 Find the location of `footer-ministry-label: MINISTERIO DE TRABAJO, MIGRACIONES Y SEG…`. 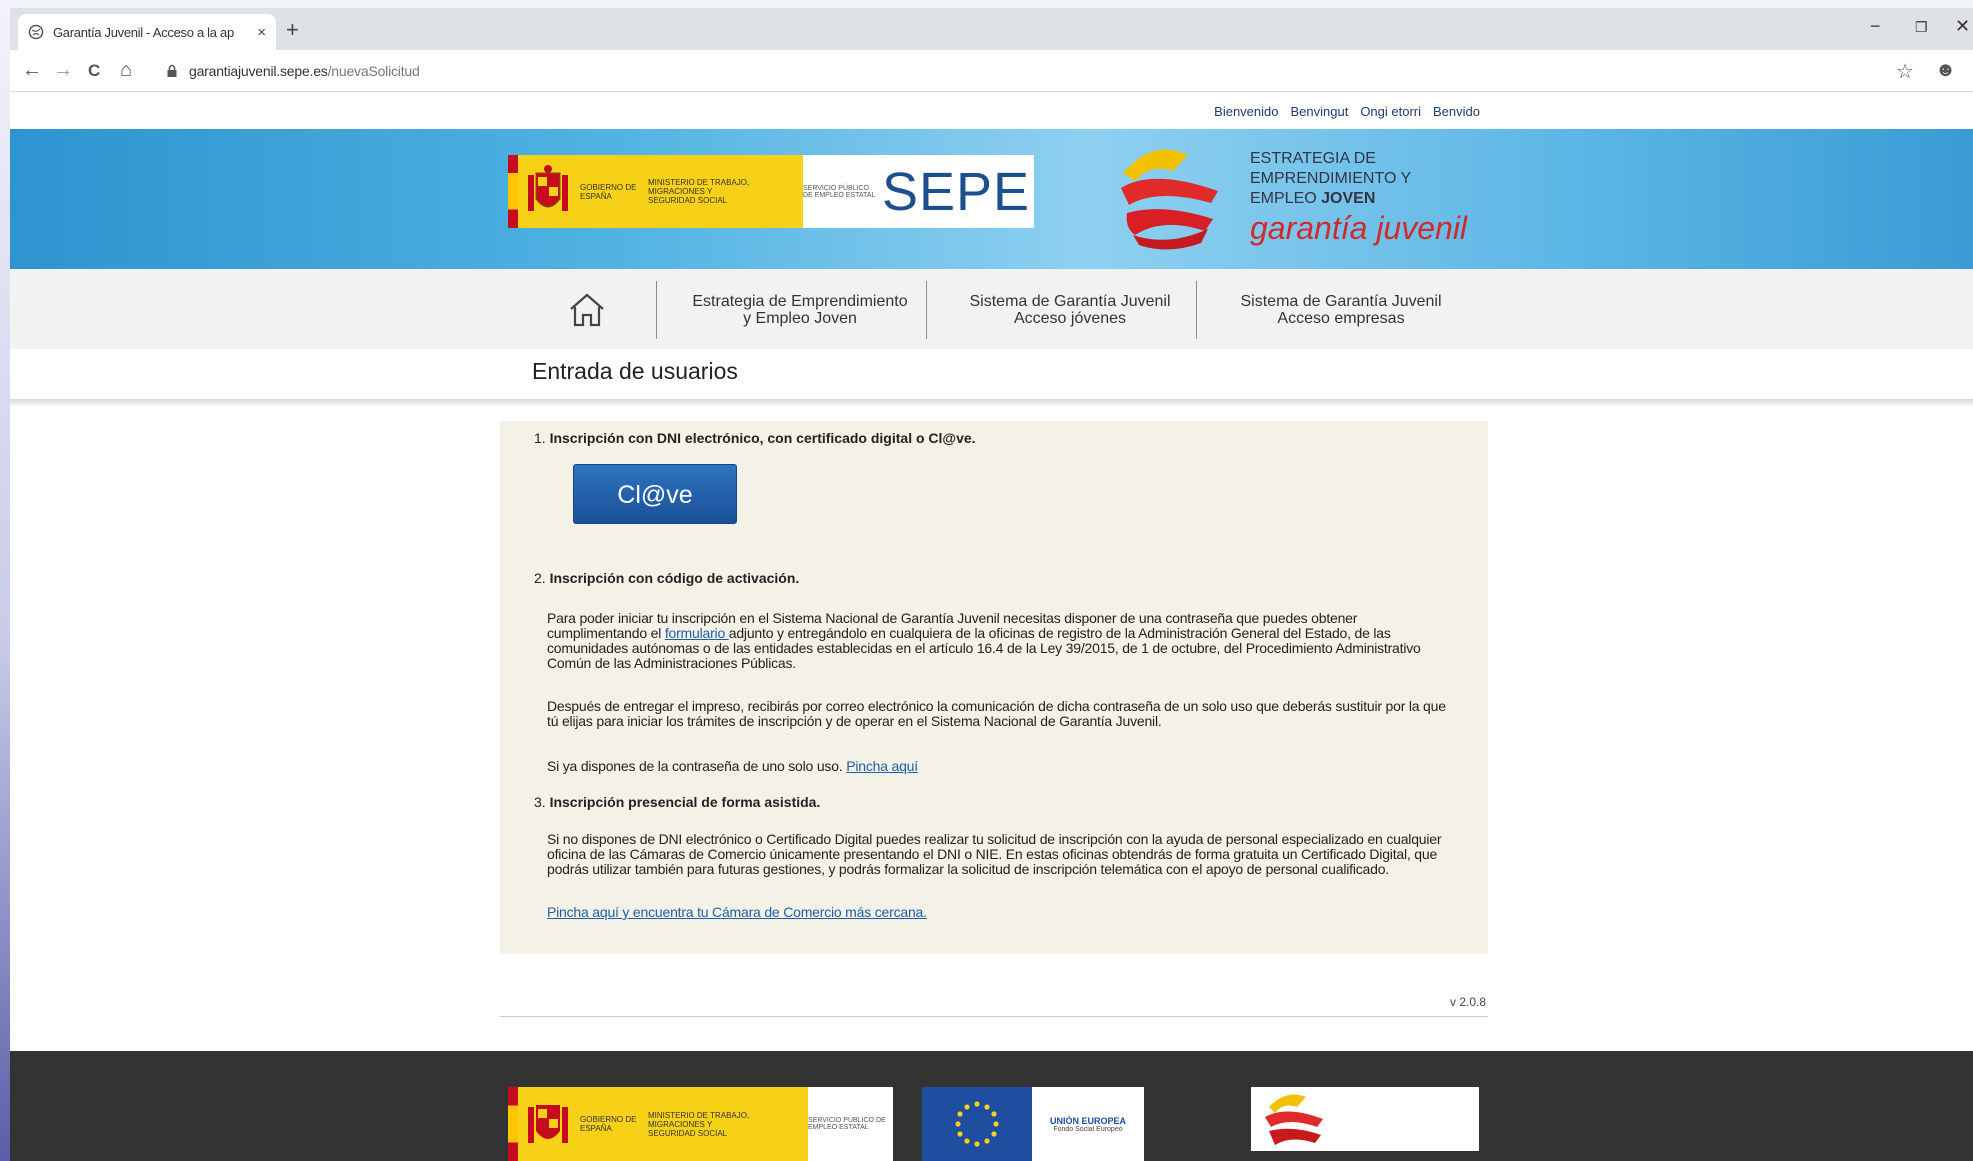

footer-ministry-label: MINISTERIO DE TRABAJO, MIGRACIONES Y SEG… is located at coordinates (699, 1124).